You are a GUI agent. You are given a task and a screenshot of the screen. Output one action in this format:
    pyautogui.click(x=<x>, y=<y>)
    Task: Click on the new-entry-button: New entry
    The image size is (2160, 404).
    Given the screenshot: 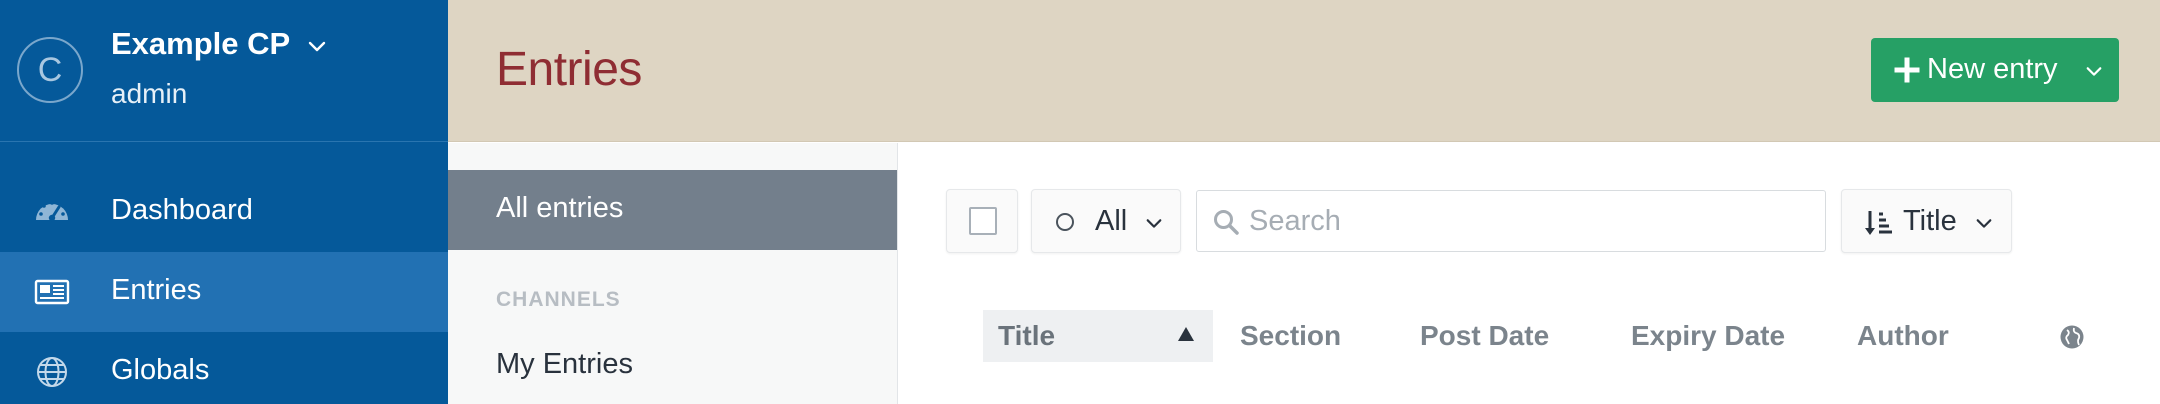 What is the action you would take?
    pyautogui.click(x=1995, y=70)
    